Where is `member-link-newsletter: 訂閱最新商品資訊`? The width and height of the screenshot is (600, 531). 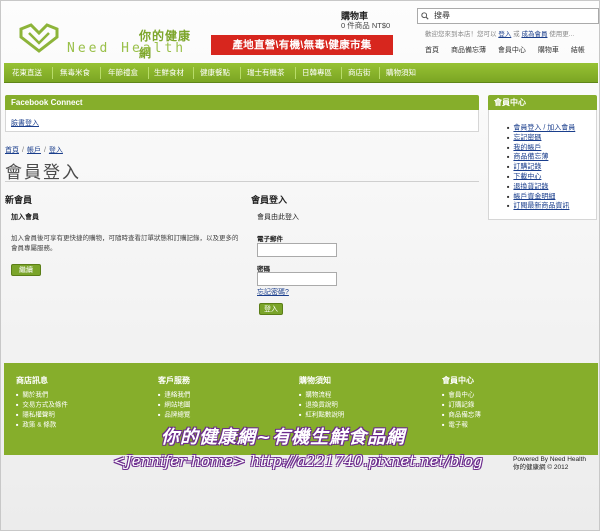 member-link-newsletter: 訂閱最新商品資訊 is located at coordinates (541, 206).